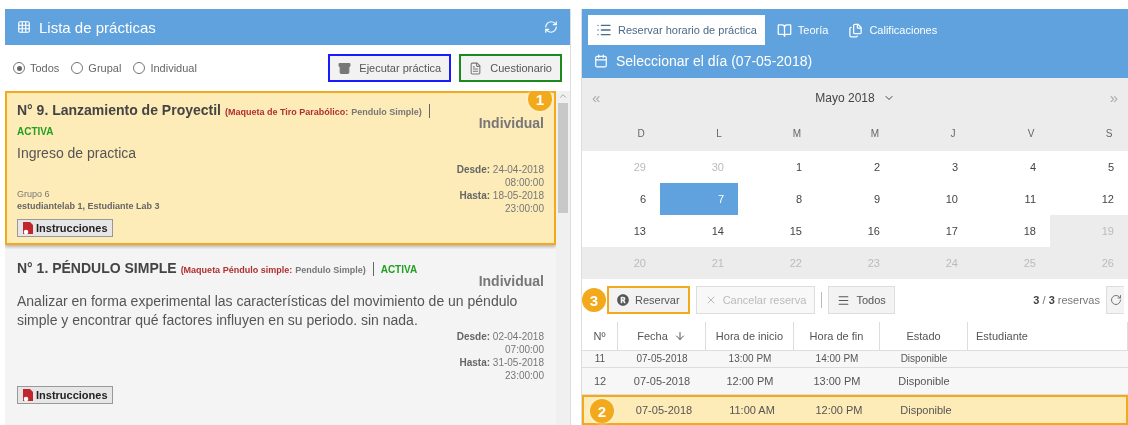  I want to click on calendar-day: 16, so click(855, 230).